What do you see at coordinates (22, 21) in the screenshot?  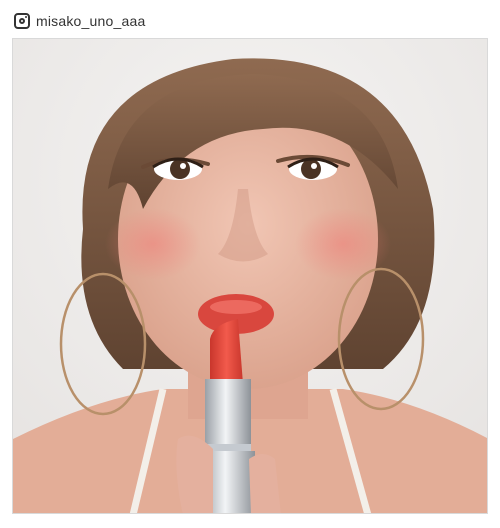 I see `instagram-icon` at bounding box center [22, 21].